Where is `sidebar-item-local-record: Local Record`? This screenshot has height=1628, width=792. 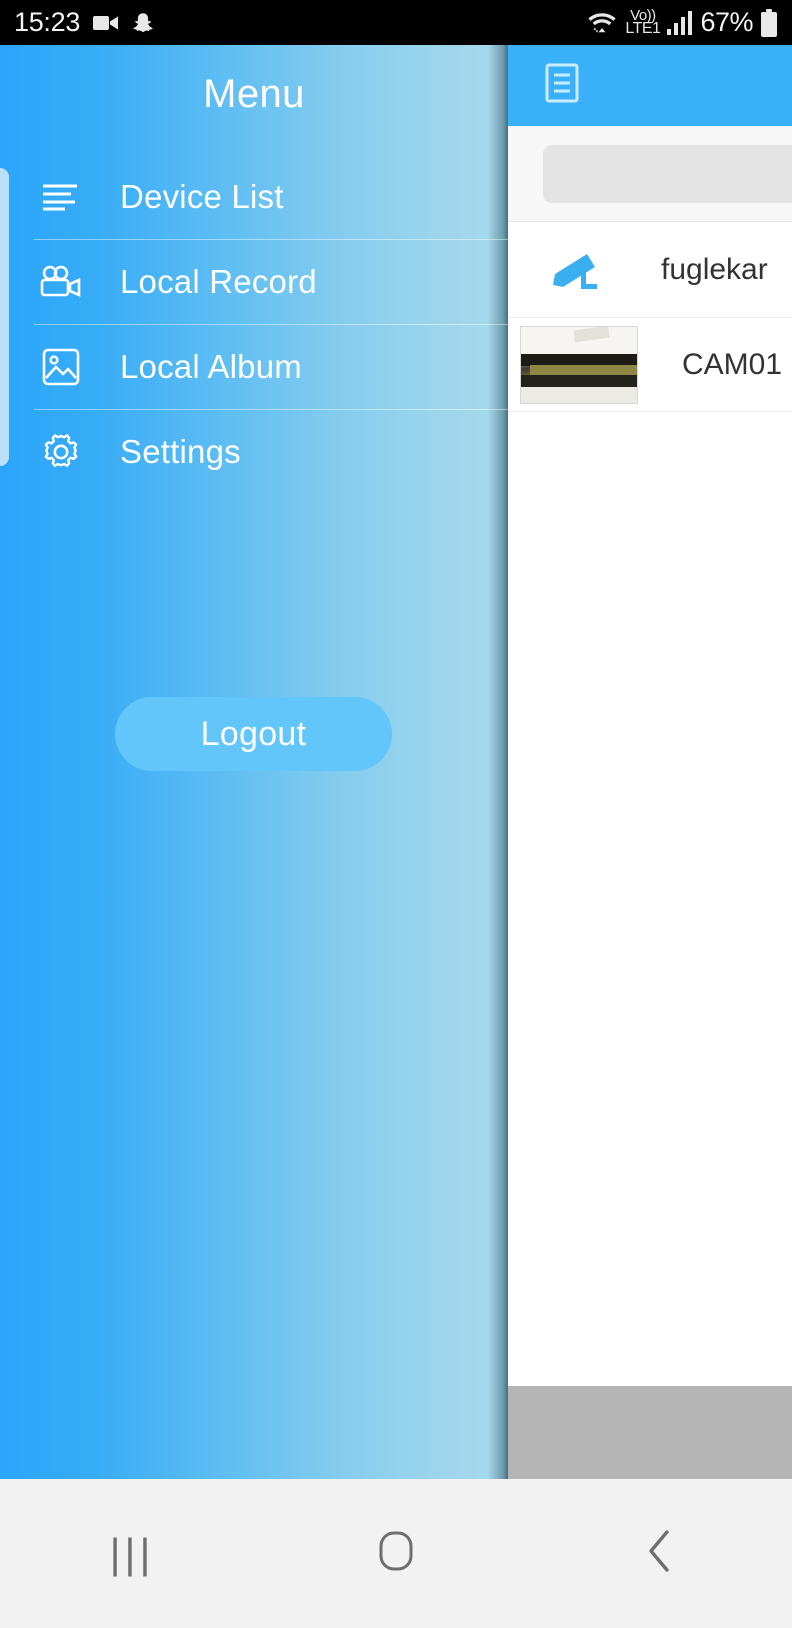
sidebar-item-local-record: Local Record is located at coordinates (254, 282).